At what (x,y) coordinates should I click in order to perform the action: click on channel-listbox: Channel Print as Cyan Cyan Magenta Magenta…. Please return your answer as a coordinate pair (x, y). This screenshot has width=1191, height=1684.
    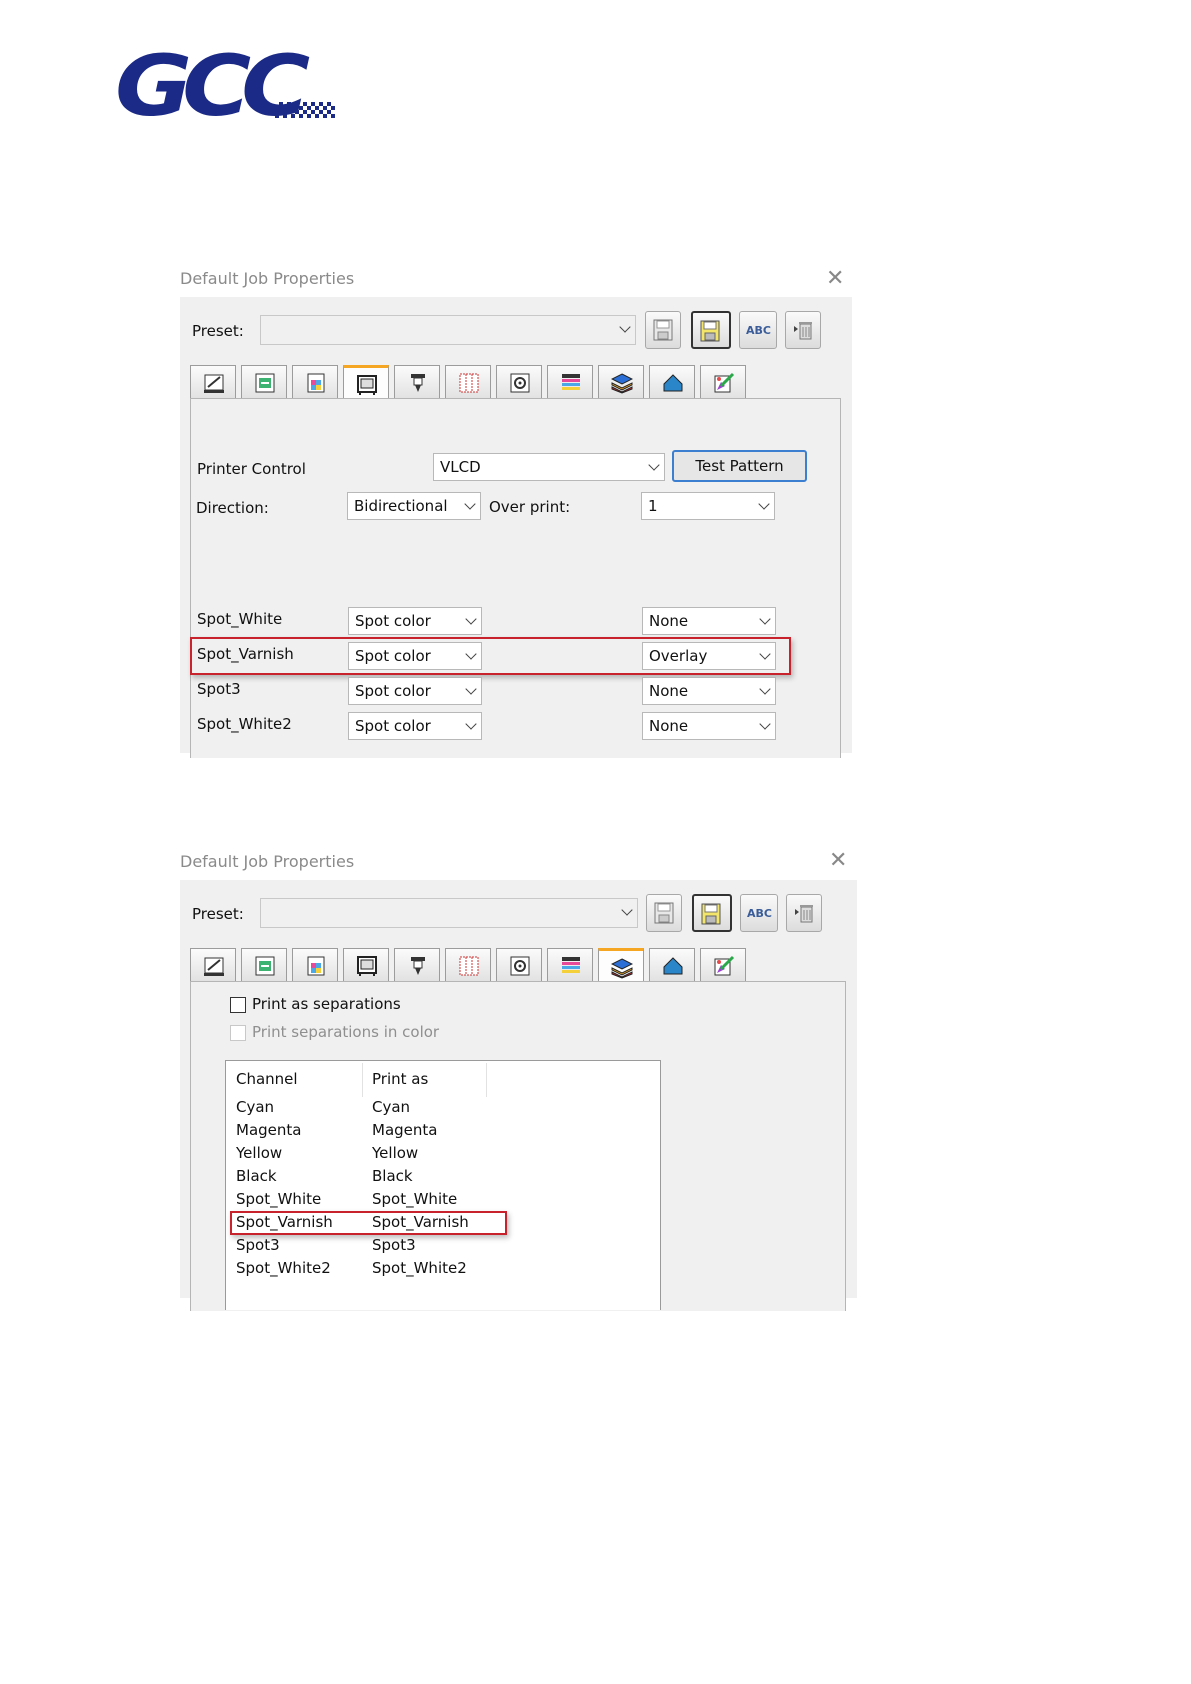
    Looking at the image, I should click on (443, 1185).